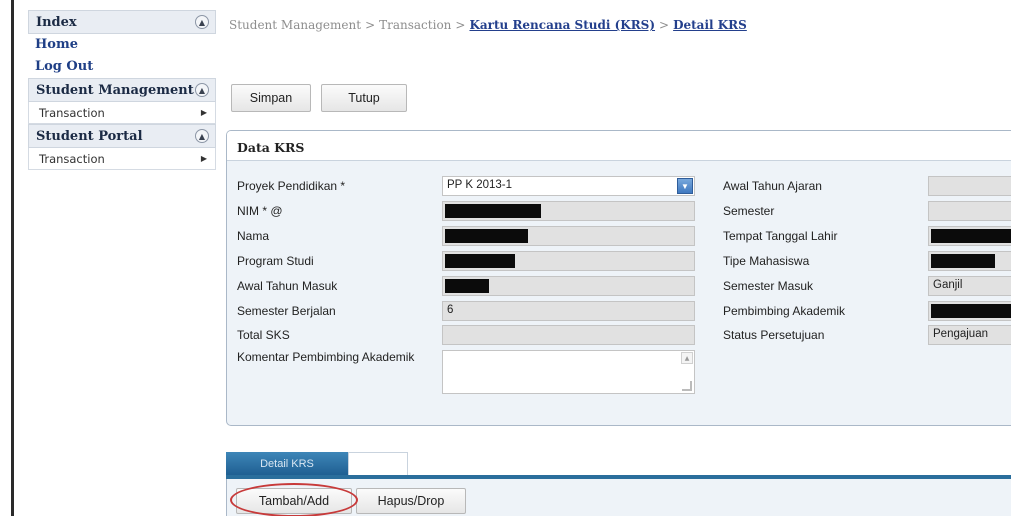  Describe the element at coordinates (415, 25) in the screenshot. I see `breadcrumb-transaction: Transaction` at that location.